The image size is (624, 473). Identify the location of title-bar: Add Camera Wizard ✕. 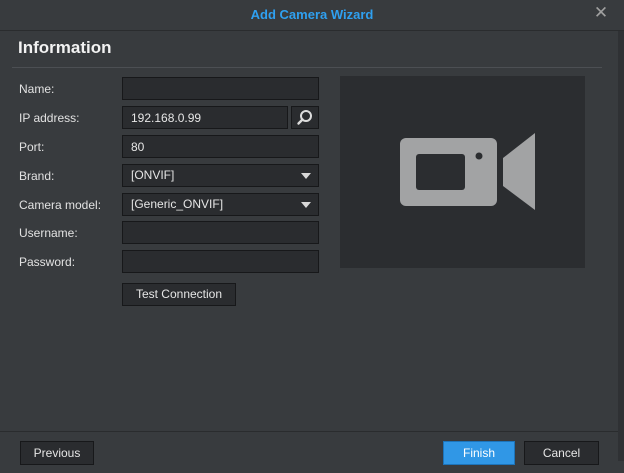
(312, 15).